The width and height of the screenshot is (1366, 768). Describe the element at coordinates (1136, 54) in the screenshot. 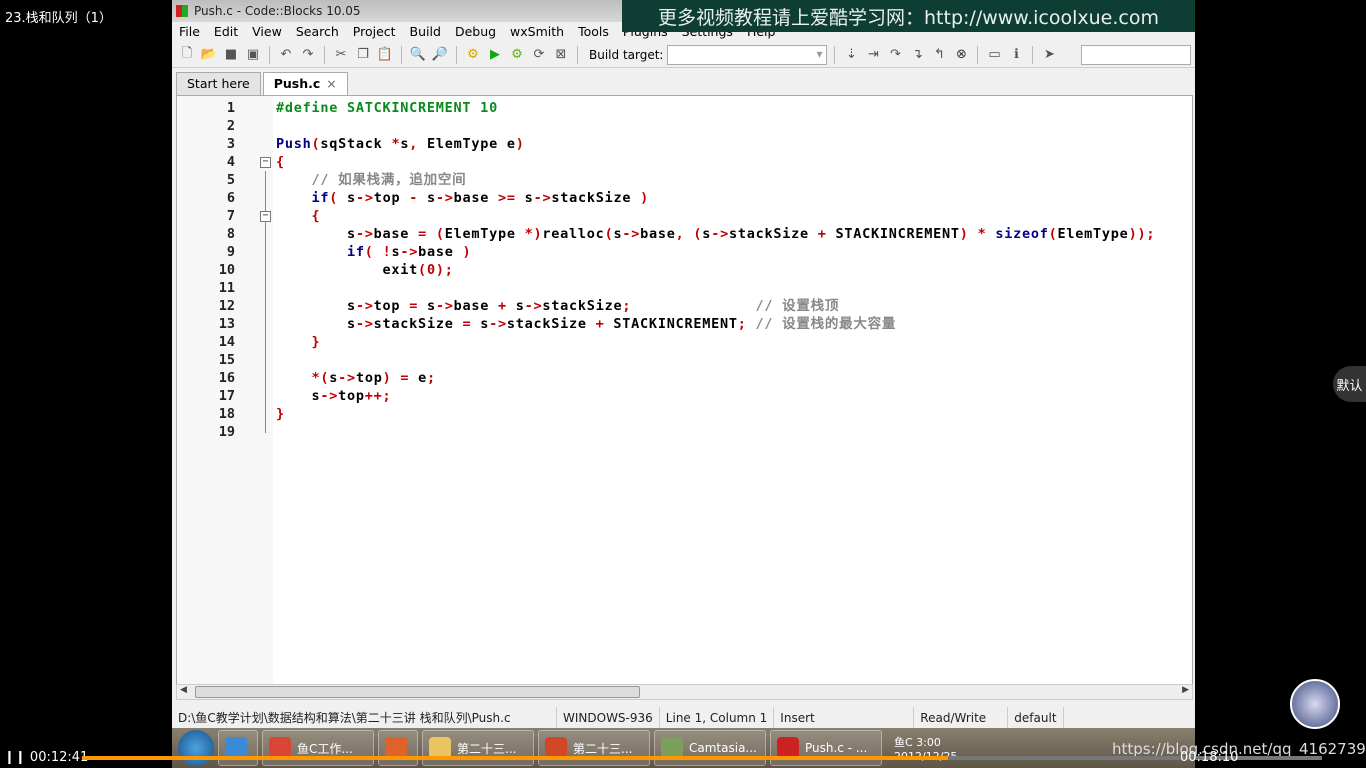

I see `toolbar-search-input` at that location.